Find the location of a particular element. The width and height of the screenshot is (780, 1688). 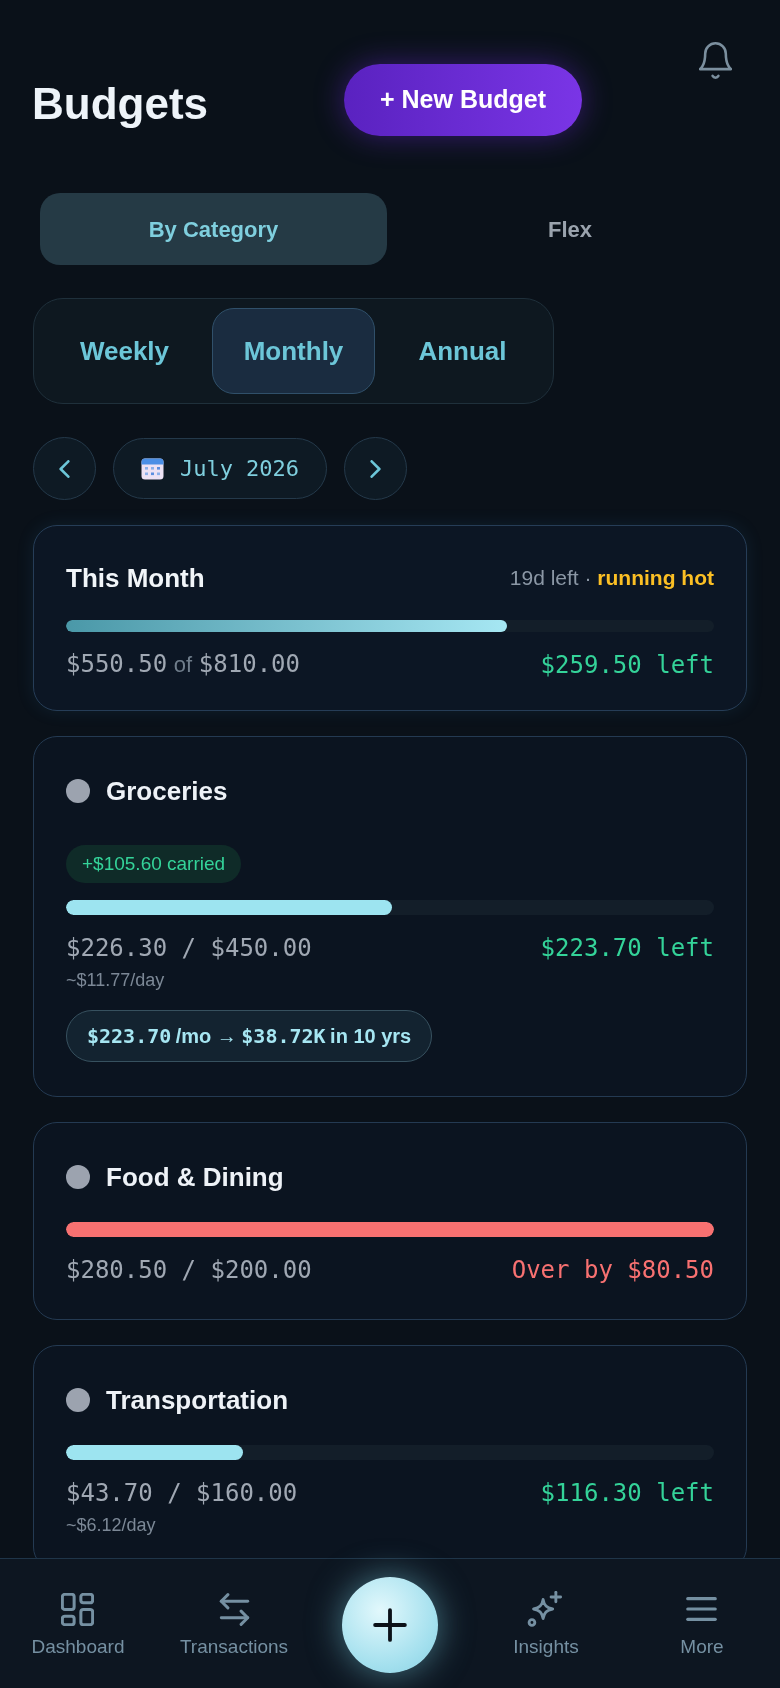

spent-of-total-text: $550.50 of $810.00 is located at coordinates (183, 664).